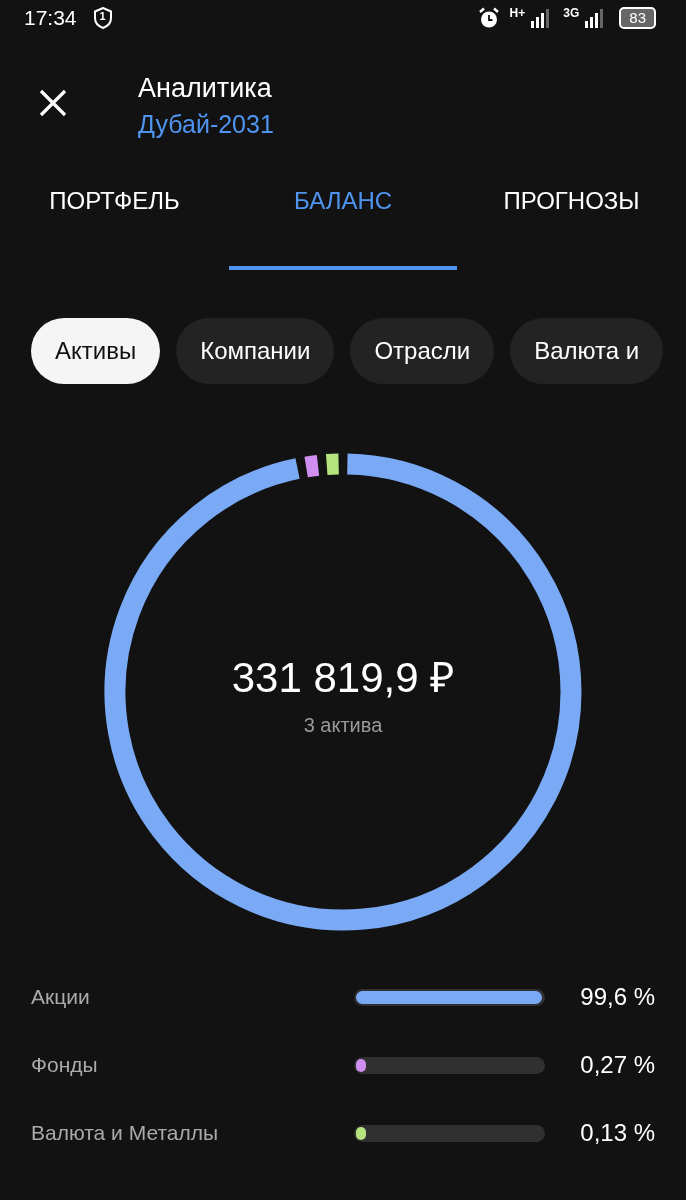  Describe the element at coordinates (65, 1065) in the screenshot. I see `asset-name: Фонды` at that location.